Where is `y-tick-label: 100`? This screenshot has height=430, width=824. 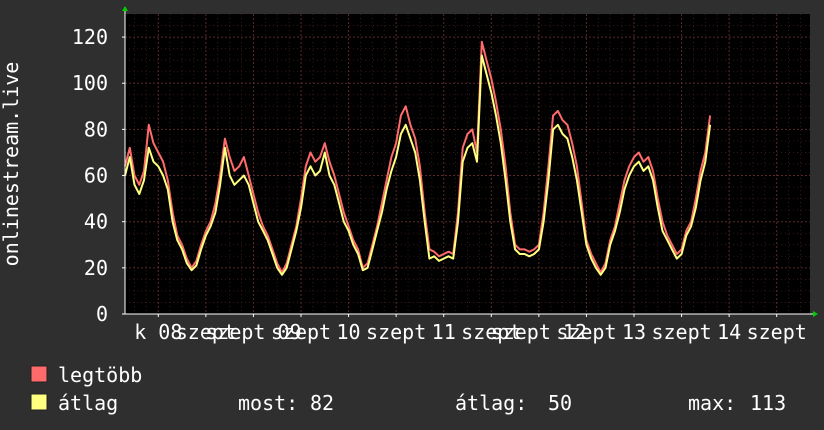 y-tick-label: 100 is located at coordinates (90, 83).